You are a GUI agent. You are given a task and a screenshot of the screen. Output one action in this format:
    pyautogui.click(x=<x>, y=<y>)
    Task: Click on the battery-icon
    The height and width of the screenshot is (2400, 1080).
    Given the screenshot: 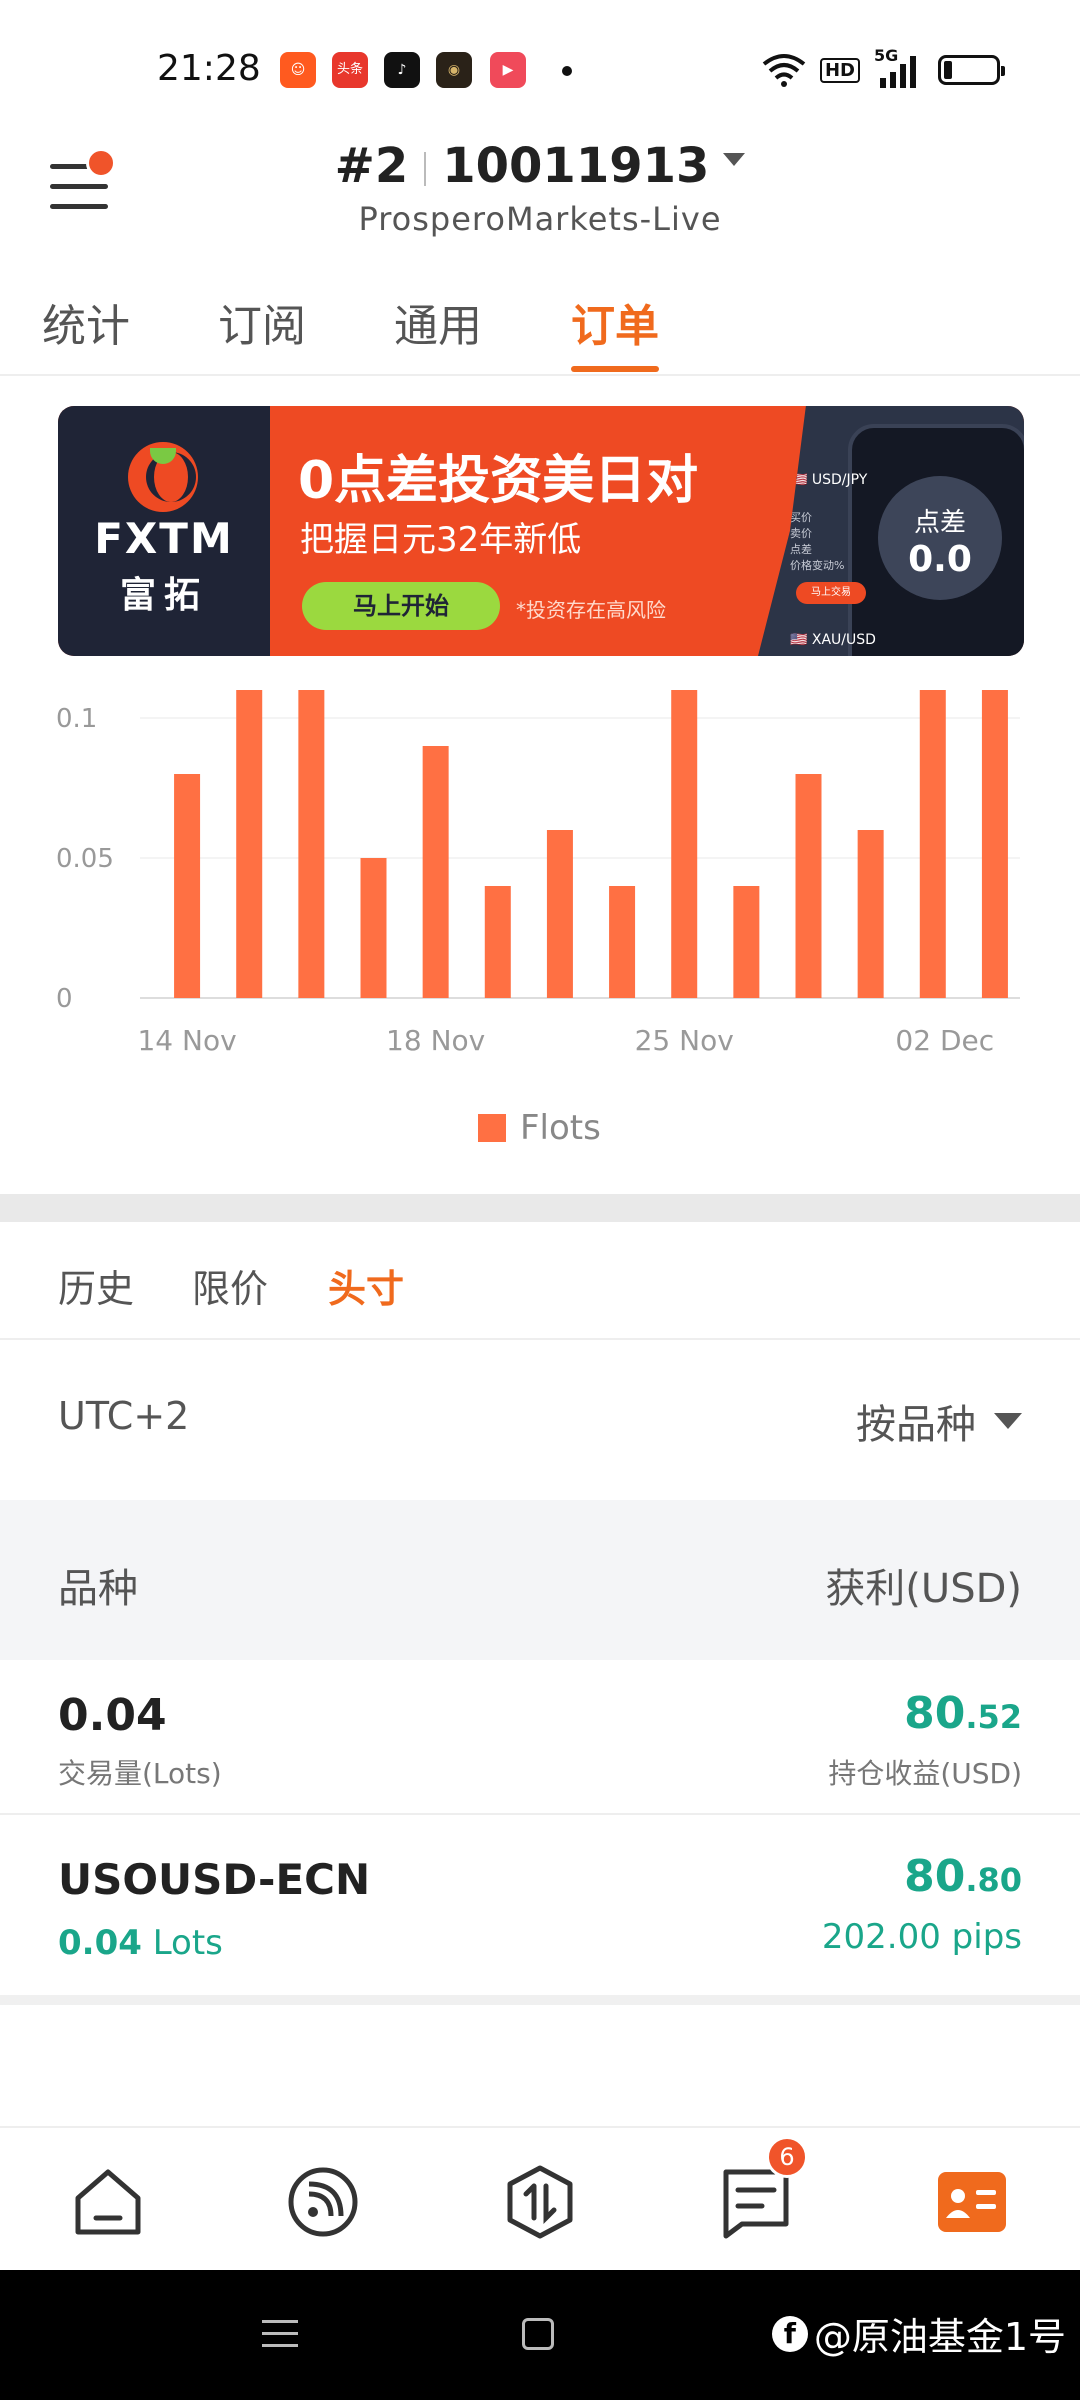 What is the action you would take?
    pyautogui.click(x=971, y=70)
    